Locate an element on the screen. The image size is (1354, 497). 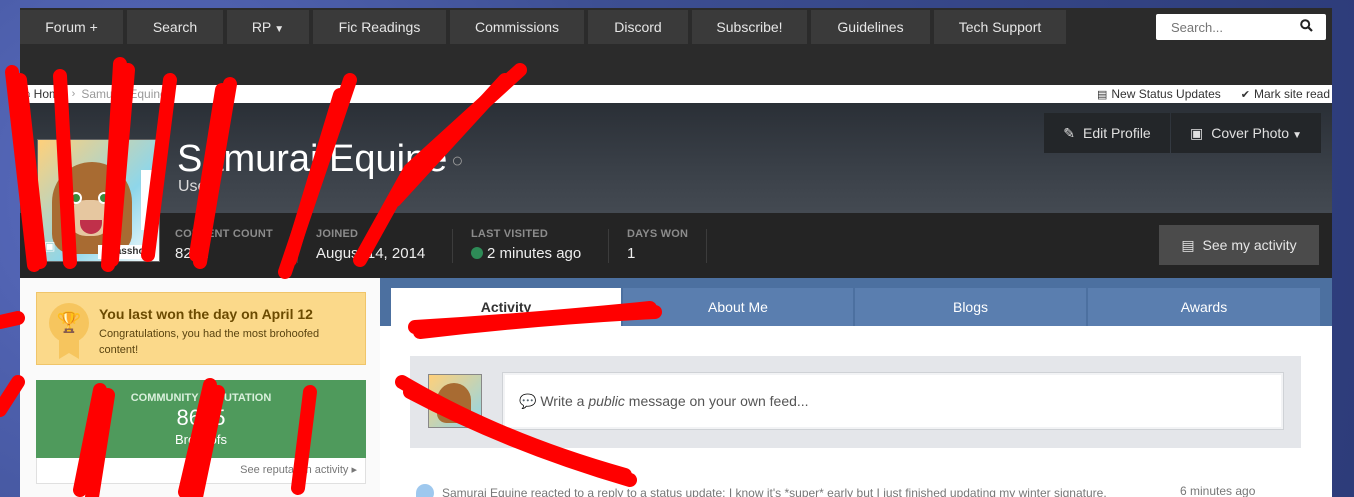
stat-label: JOINED is located at coordinates (337, 234).